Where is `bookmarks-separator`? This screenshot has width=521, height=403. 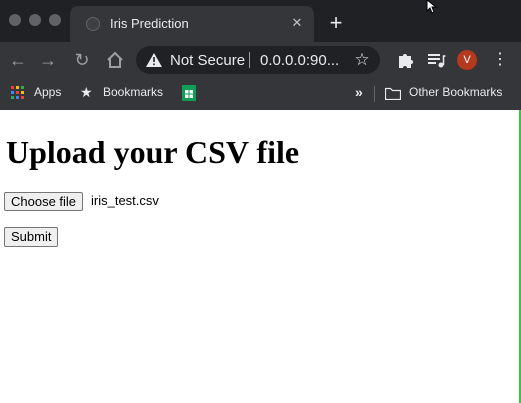 bookmarks-separator is located at coordinates (374, 94).